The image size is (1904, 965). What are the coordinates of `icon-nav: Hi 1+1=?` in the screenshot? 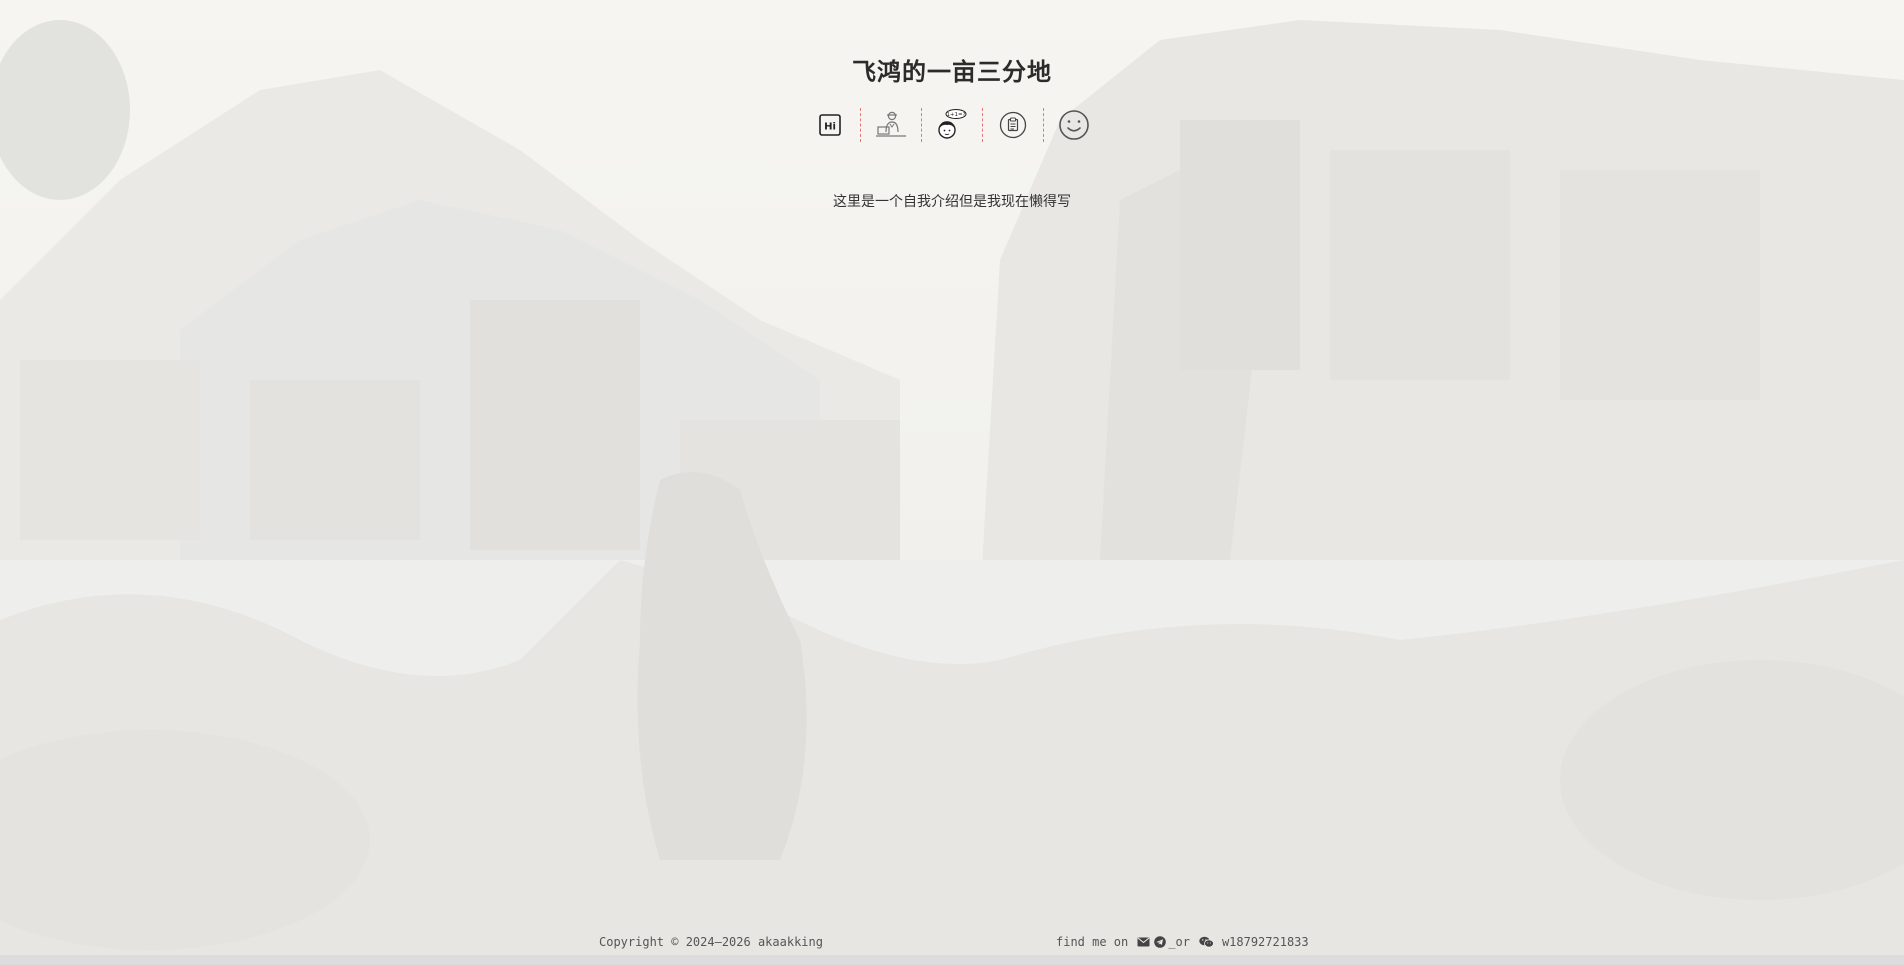 It's located at (952, 125).